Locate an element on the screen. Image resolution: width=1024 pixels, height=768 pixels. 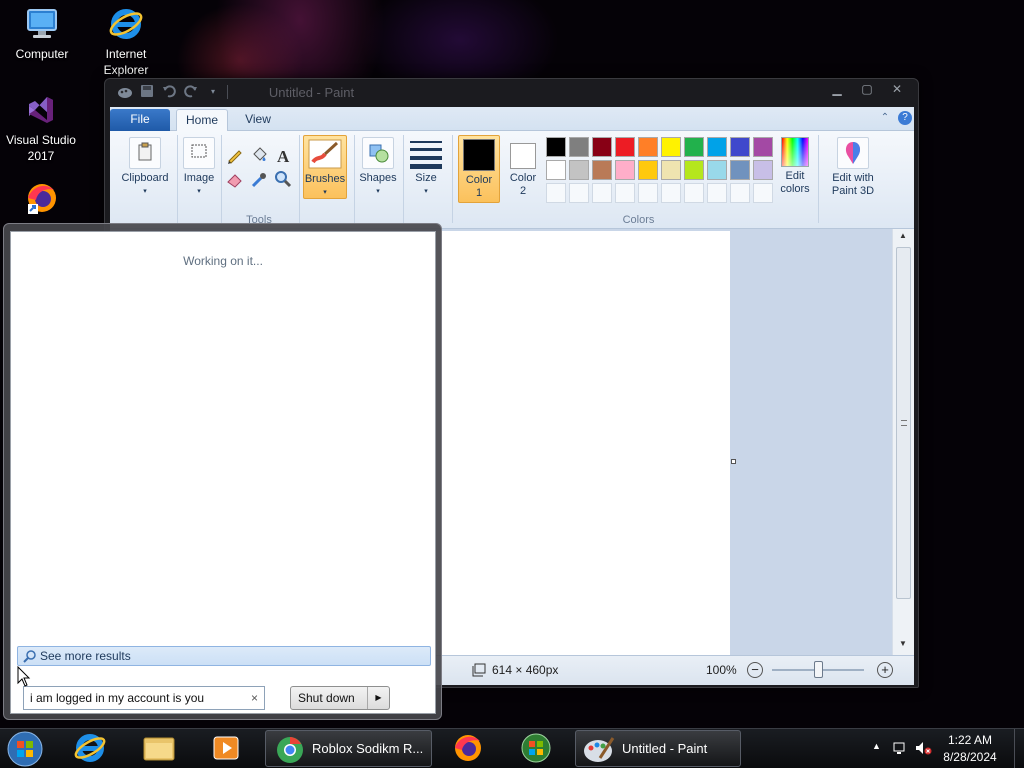
magnifier-icon is located at coordinates (283, 179).